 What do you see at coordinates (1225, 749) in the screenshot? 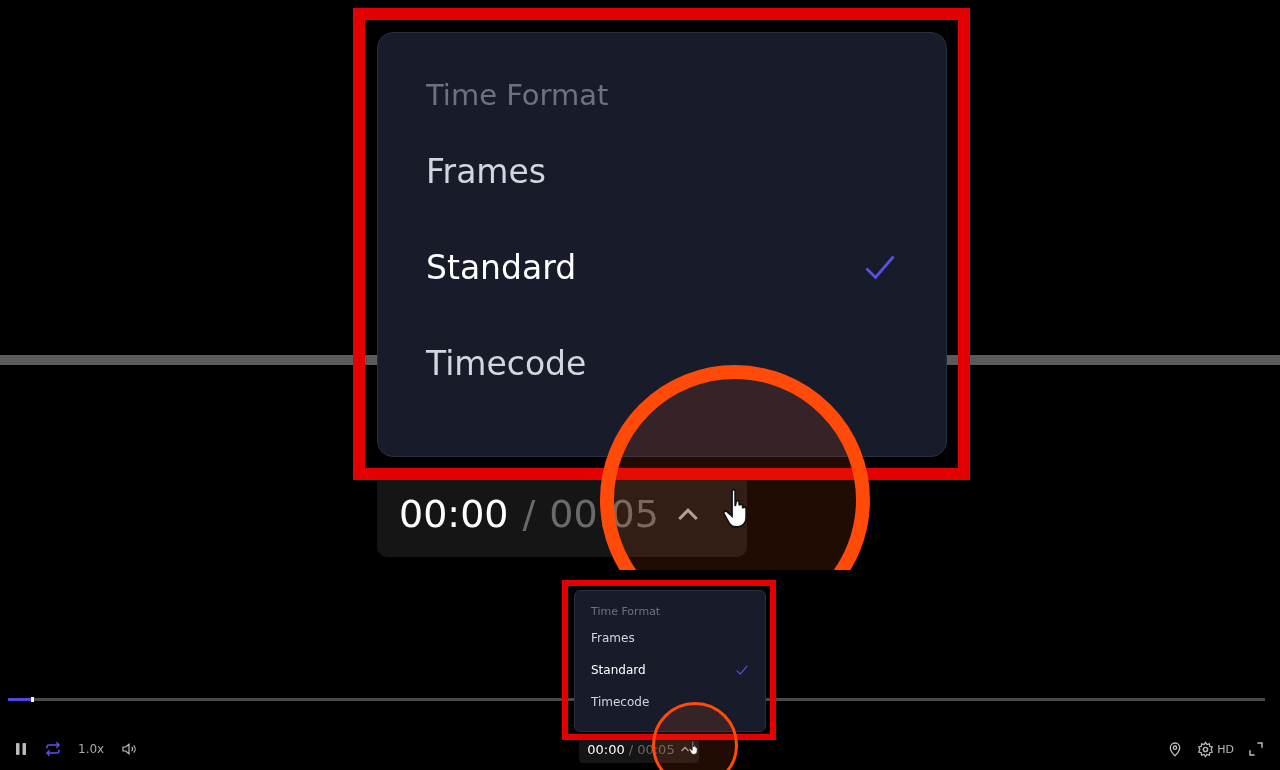
I see `quality-label: HD` at bounding box center [1225, 749].